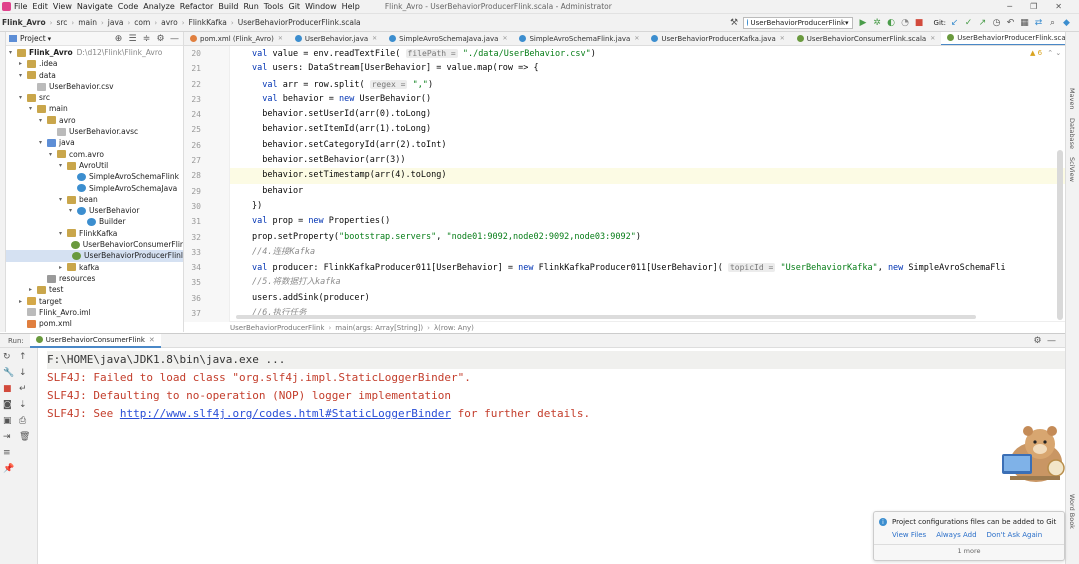 This screenshot has width=1079, height=564. I want to click on project-view-select: Project, so click(33, 38).